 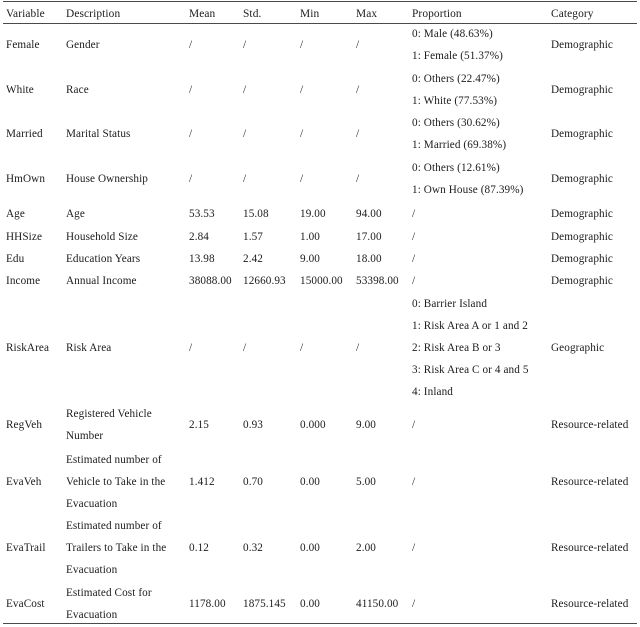 I want to click on cell-min: 1.00, so click(x=310, y=237).